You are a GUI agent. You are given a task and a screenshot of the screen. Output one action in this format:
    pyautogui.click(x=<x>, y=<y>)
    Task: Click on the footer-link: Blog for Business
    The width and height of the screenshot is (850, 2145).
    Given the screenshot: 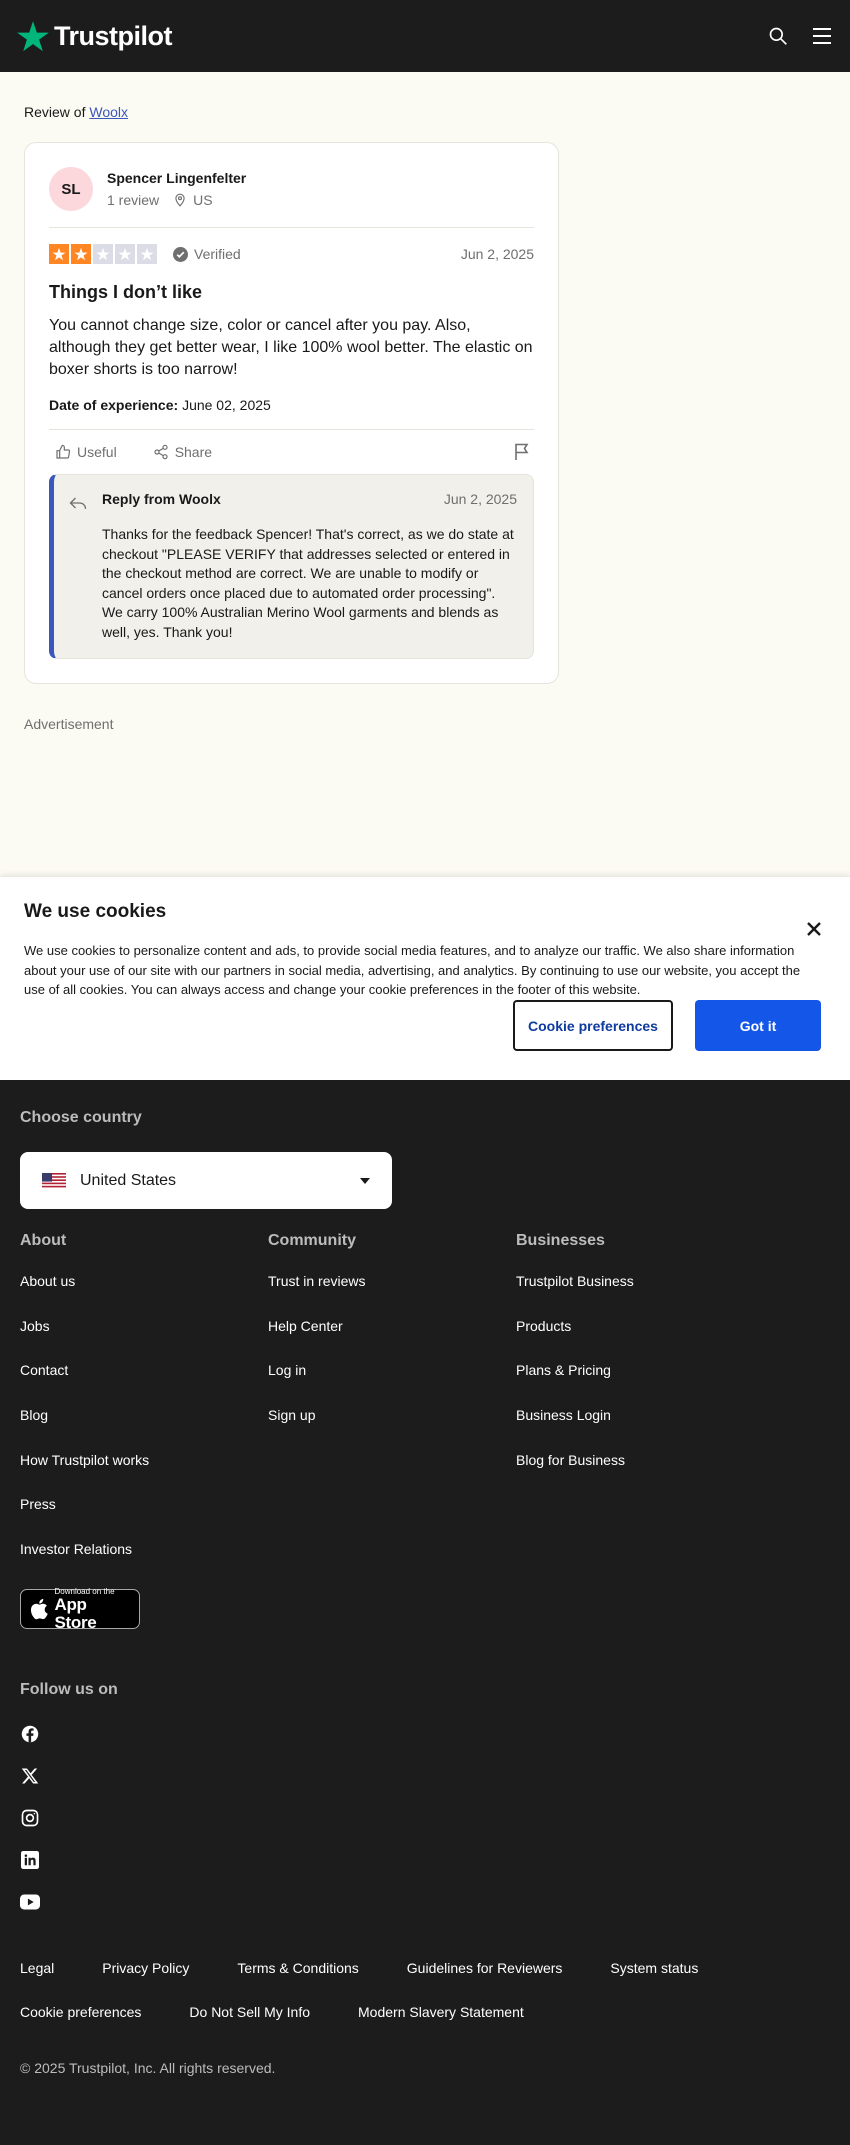 What is the action you would take?
    pyautogui.click(x=640, y=1472)
    